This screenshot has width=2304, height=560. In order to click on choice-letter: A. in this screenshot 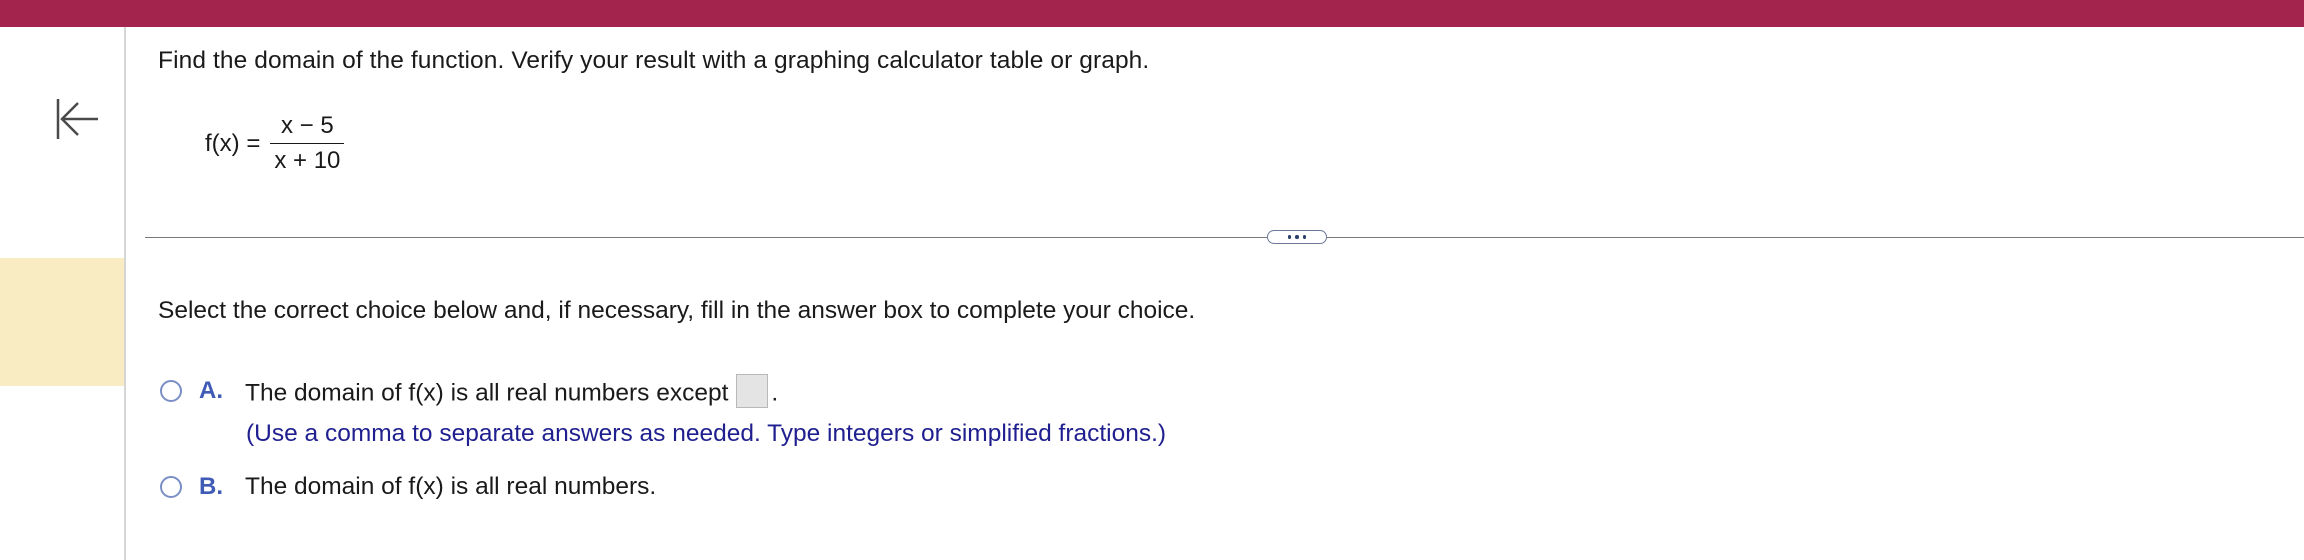, I will do `click(211, 390)`.